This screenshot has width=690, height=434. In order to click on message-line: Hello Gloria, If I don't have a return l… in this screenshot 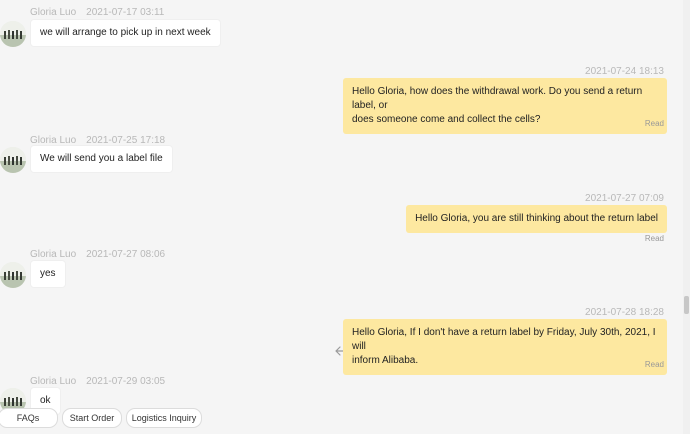, I will do `click(504, 339)`.